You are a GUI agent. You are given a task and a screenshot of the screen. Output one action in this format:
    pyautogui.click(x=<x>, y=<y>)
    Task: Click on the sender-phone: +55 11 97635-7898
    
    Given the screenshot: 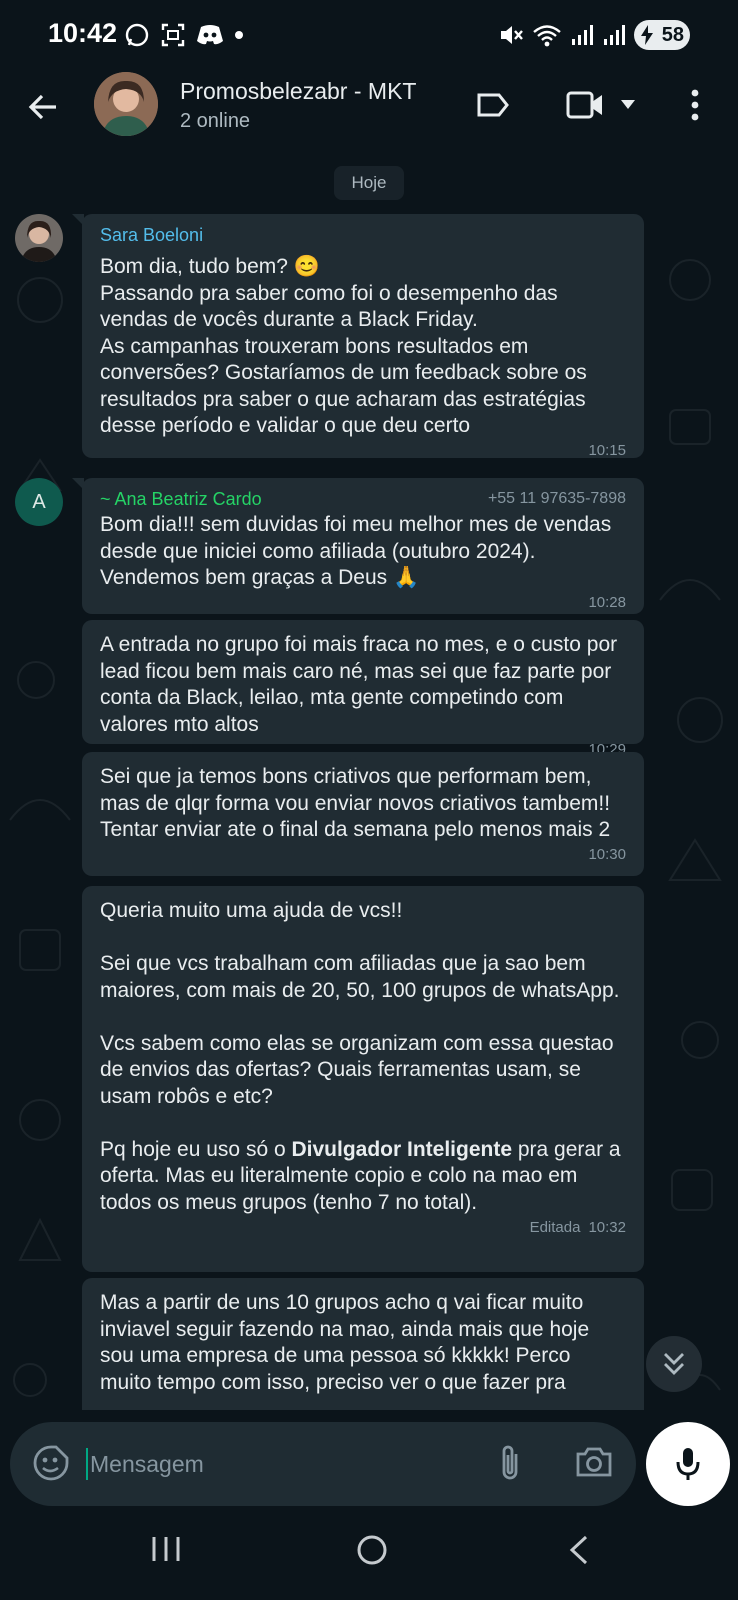 What is the action you would take?
    pyautogui.click(x=557, y=499)
    